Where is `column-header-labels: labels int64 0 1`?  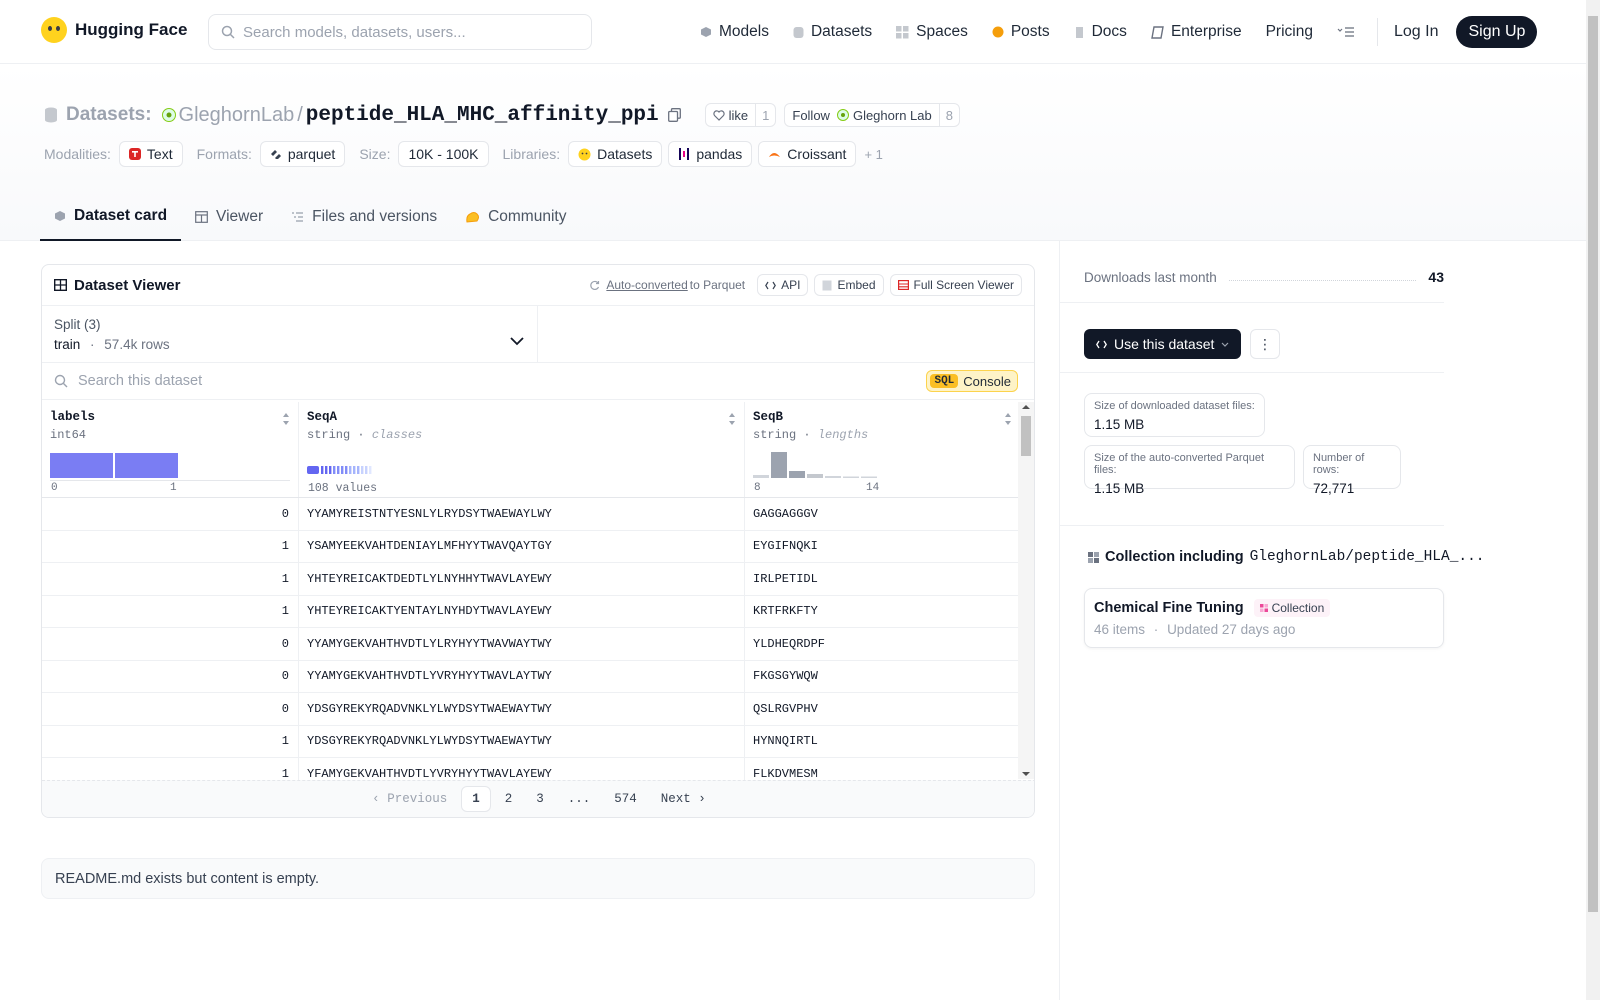 column-header-labels: labels int64 0 1 is located at coordinates (170, 449).